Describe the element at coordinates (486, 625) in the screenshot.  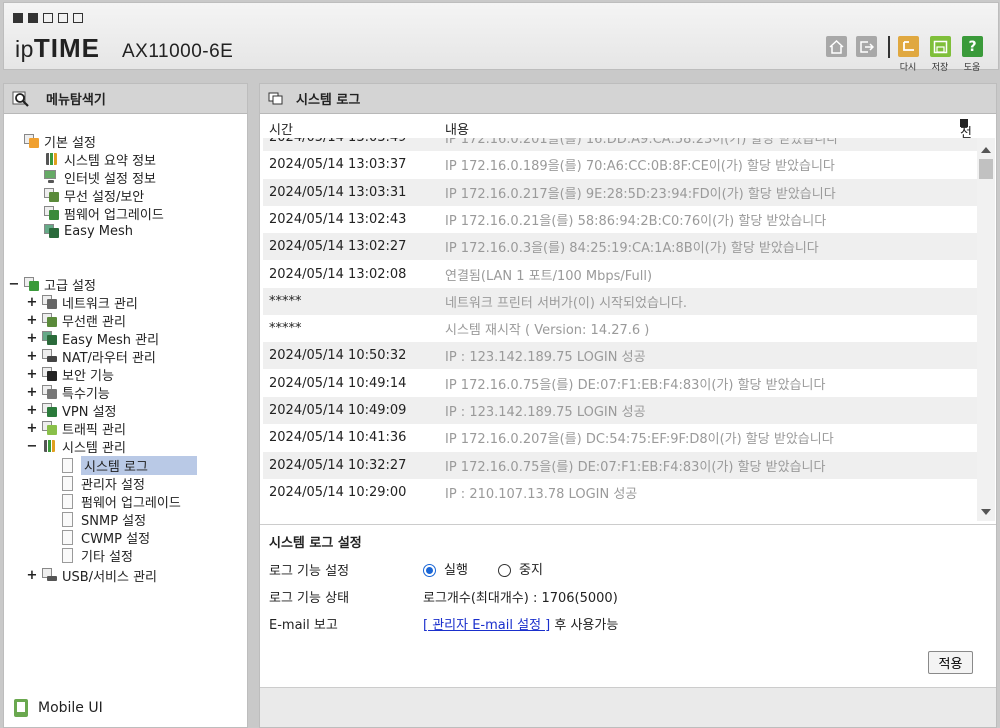
I see `admin-email-settings-link: [ 관리자 E-mail 설정 ]` at that location.